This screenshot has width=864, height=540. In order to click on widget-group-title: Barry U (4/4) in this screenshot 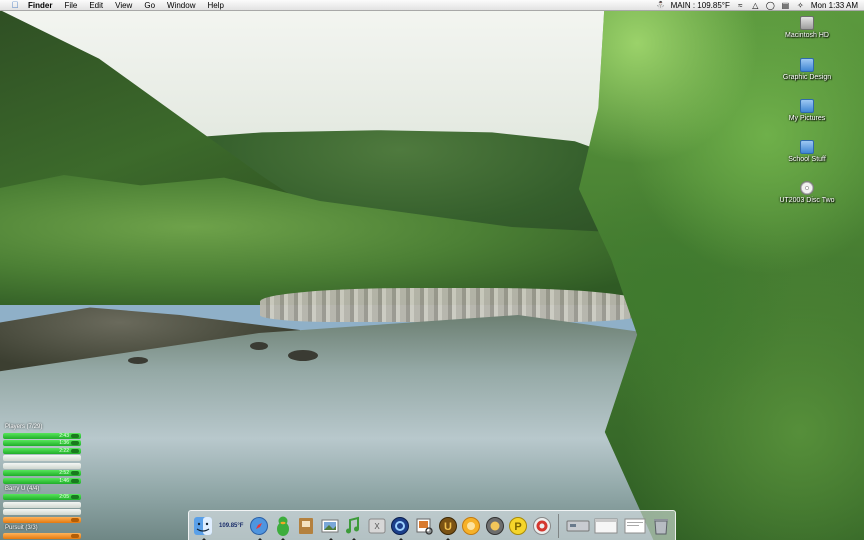, I will do `click(22, 488)`.